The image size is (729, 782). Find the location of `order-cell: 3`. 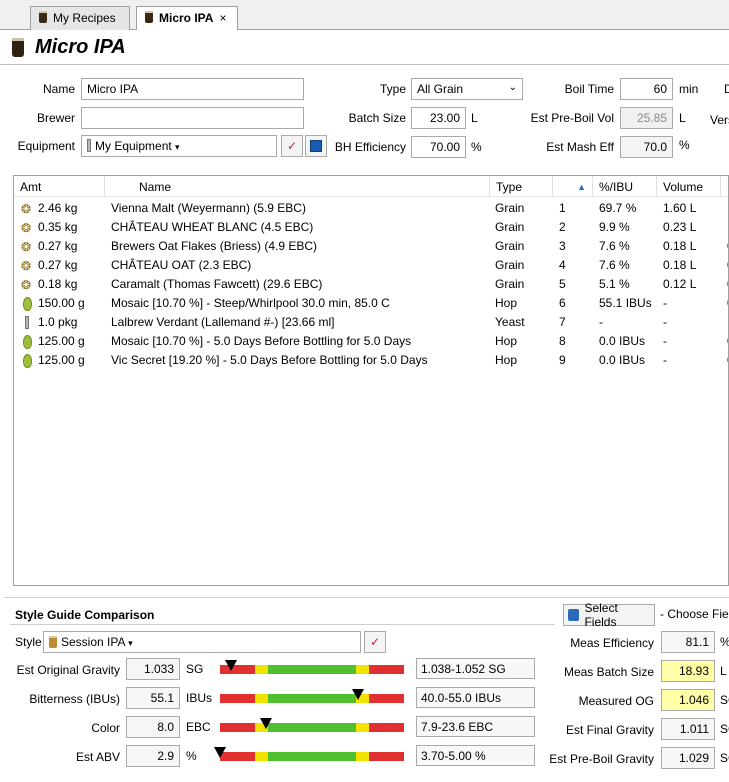

order-cell: 3 is located at coordinates (562, 246).